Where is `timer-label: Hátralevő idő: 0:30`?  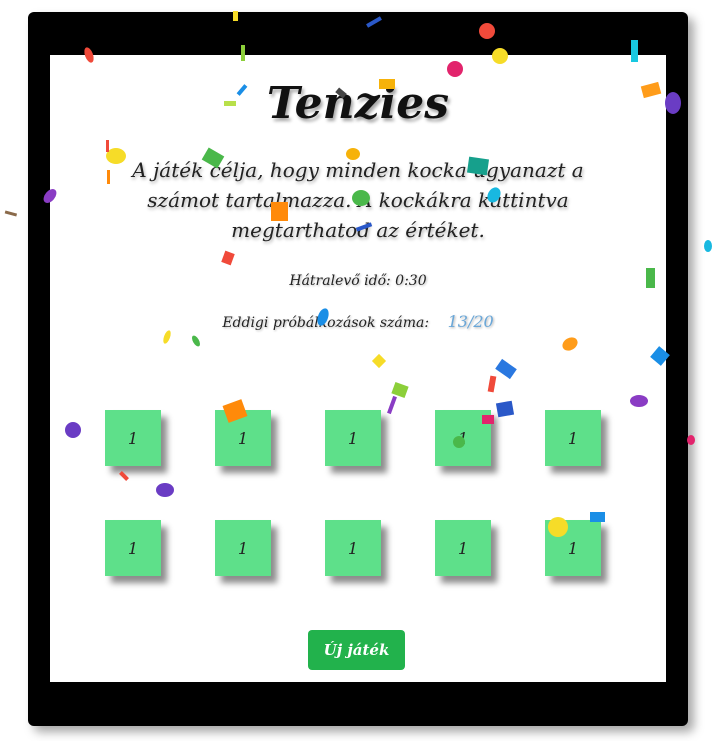 timer-label: Hátralevő idő: 0:30 is located at coordinates (358, 281).